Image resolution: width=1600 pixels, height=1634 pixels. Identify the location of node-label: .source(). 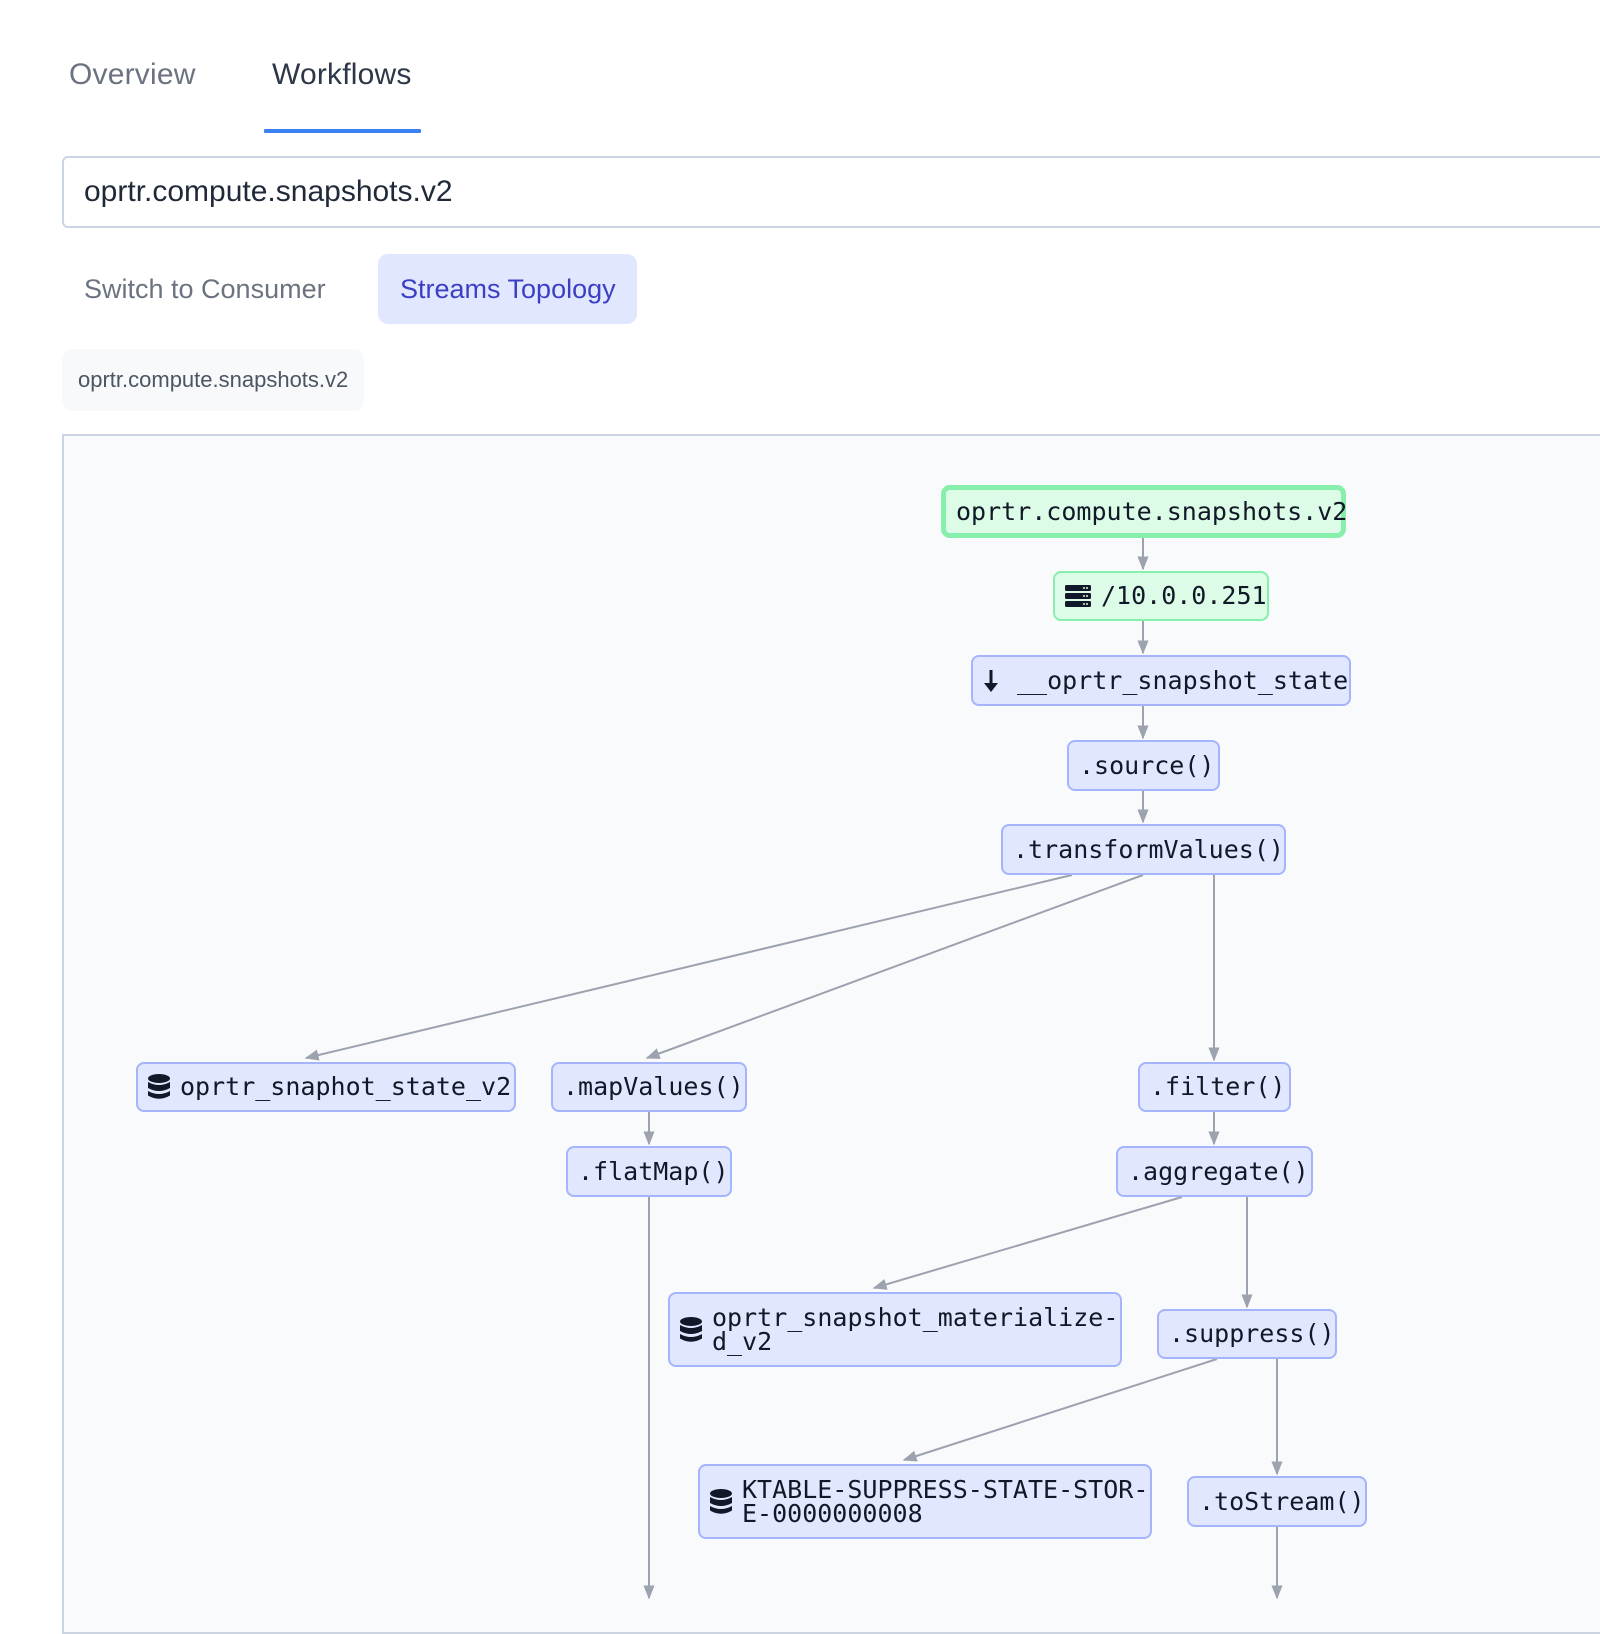
(1147, 765).